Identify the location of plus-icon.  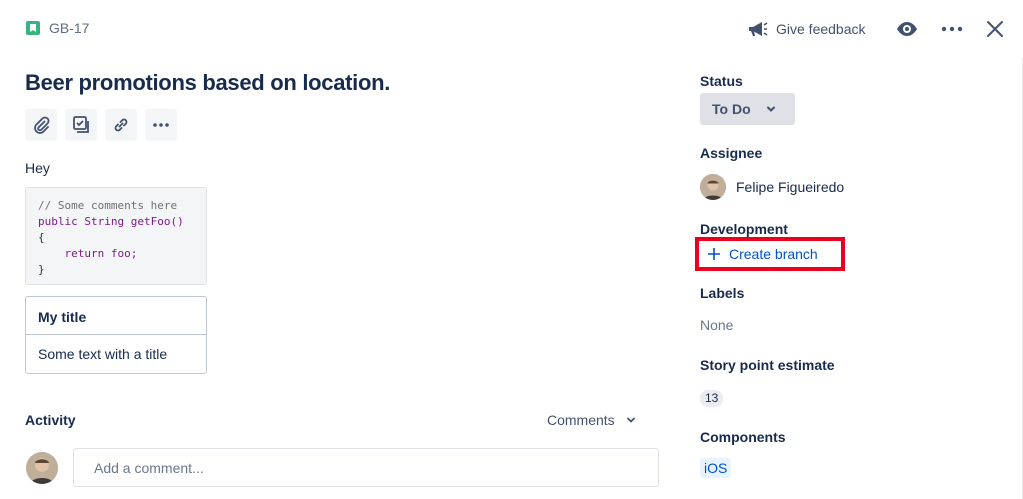
(714, 254).